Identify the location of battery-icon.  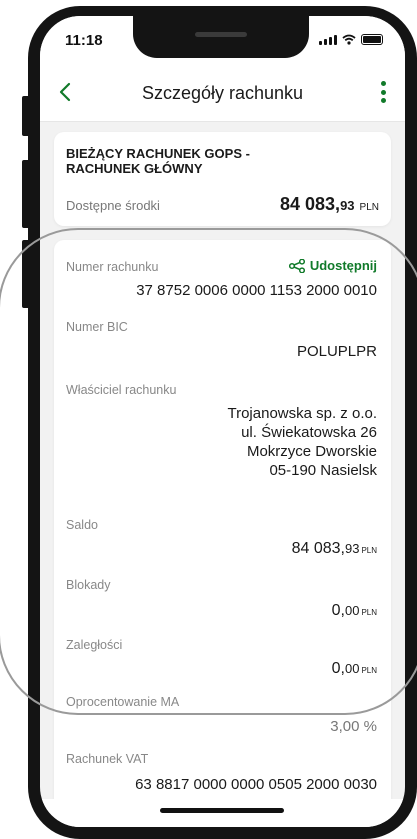
(372, 39).